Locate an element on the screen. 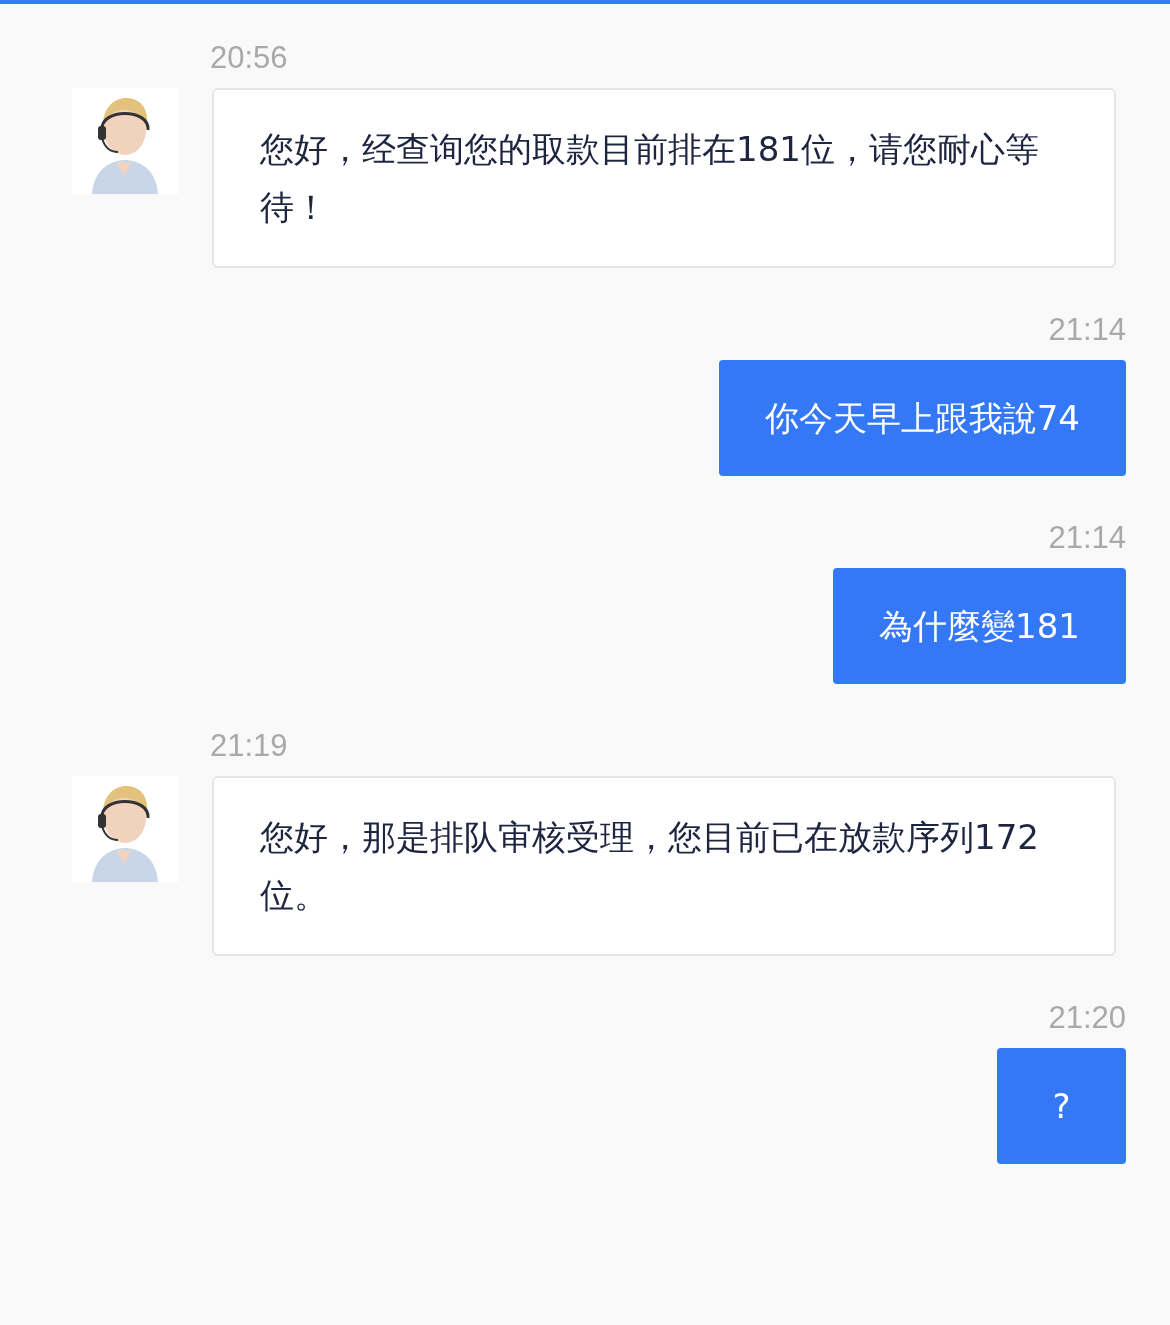 The height and width of the screenshot is (1325, 1170). timestamp: 21:20 is located at coordinates (1087, 1018).